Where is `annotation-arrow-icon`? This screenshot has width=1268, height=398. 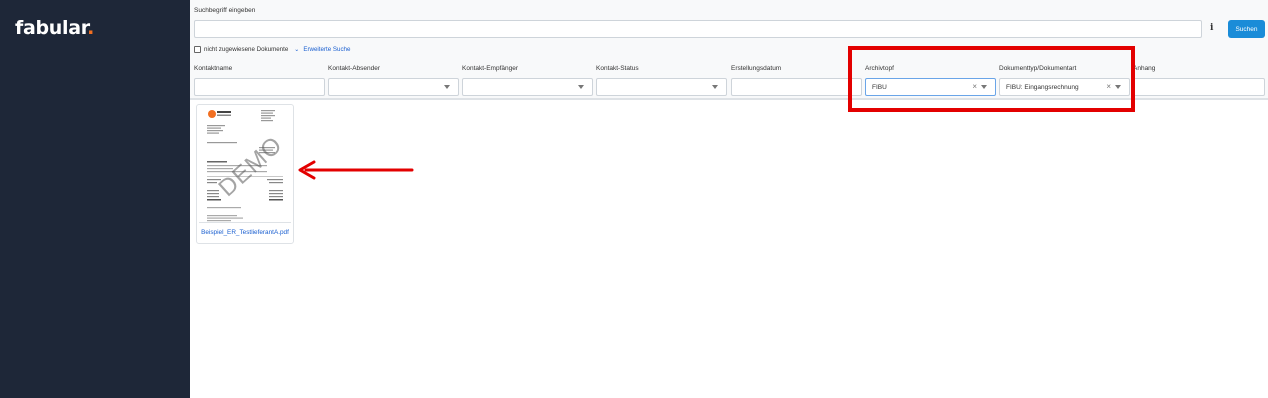 annotation-arrow-icon is located at coordinates (356, 170).